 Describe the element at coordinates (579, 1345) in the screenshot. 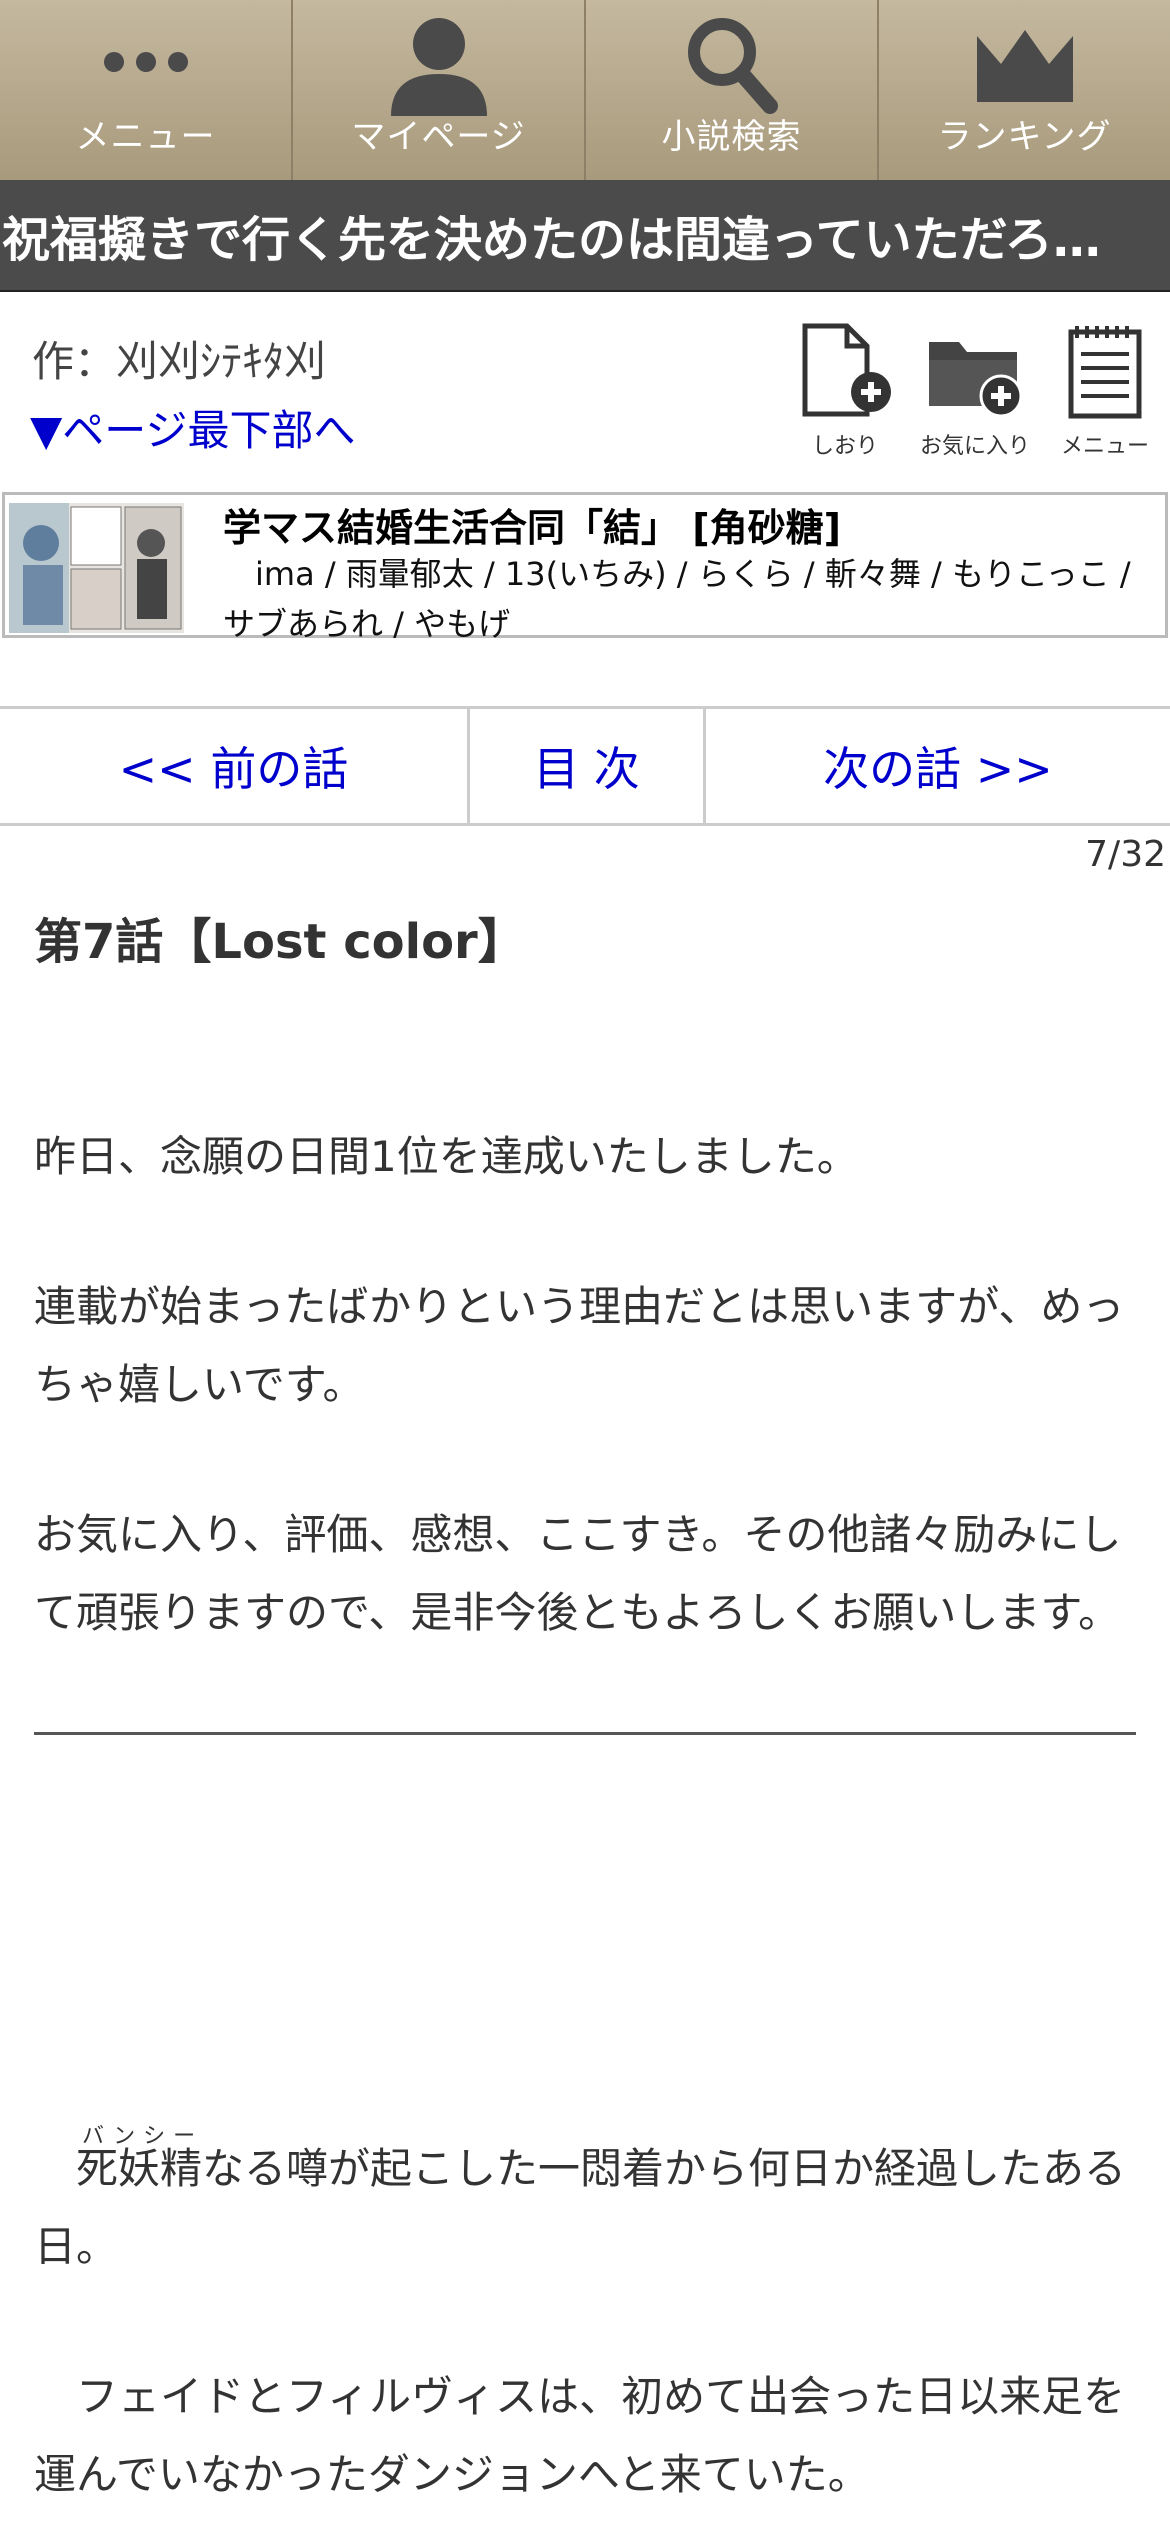

I see `foreword-paragraph: 連載が始まったばかりという理由だとは思いますが、めっちゃ嬉しいです。` at that location.